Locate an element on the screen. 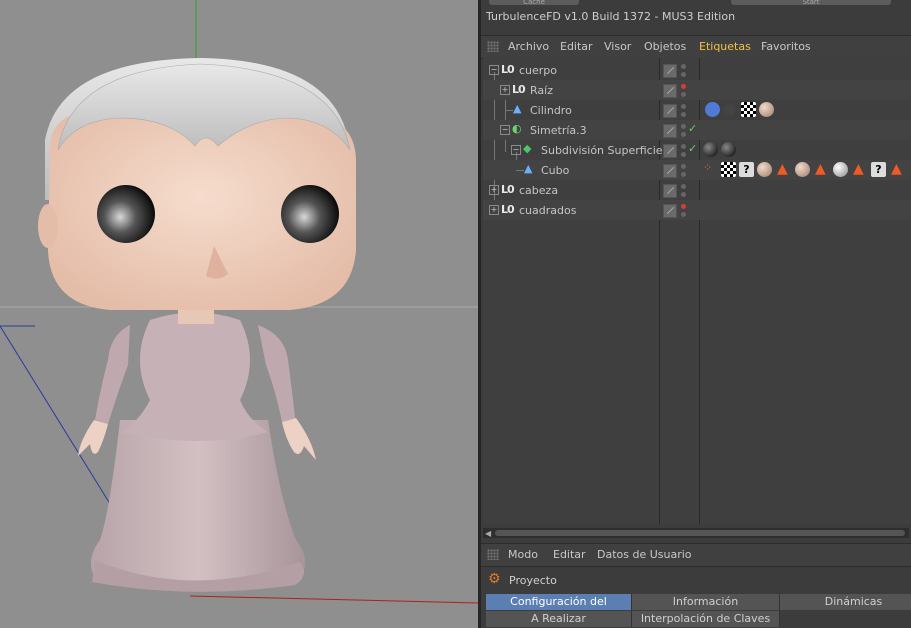 Image resolution: width=911 pixels, height=628 pixels. subdivision-icon: ◆ is located at coordinates (527, 148).